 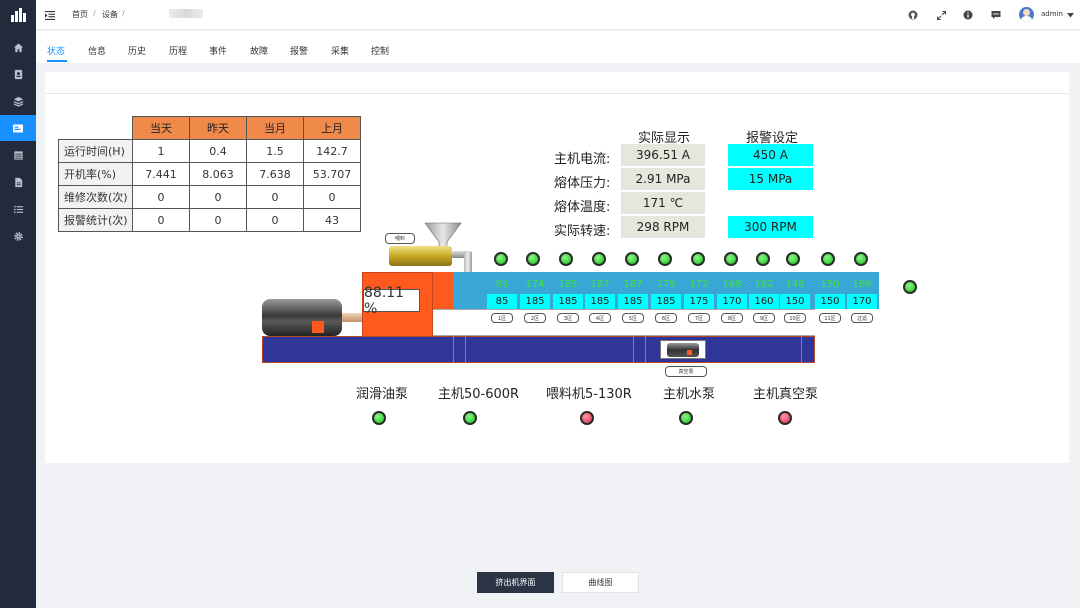 What do you see at coordinates (18, 47) in the screenshot?
I see `nav-home-icon` at bounding box center [18, 47].